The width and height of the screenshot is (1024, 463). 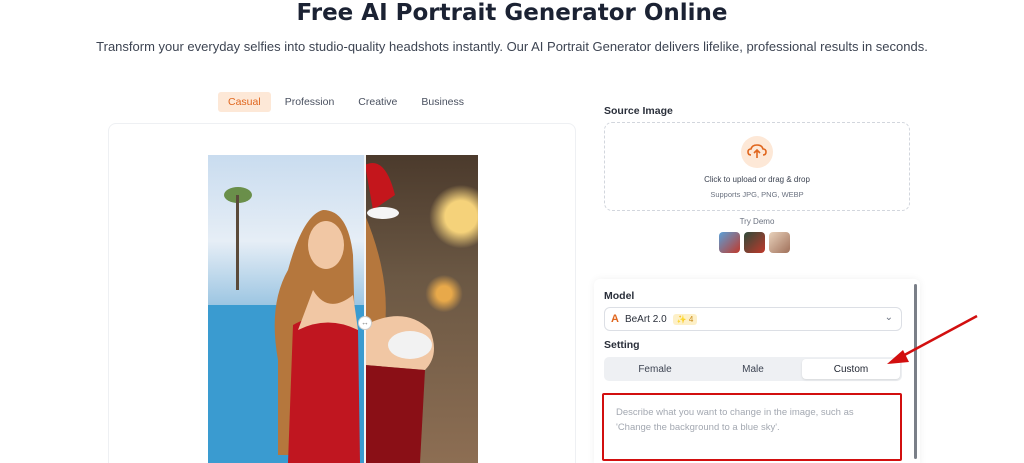 What do you see at coordinates (757, 194) in the screenshot?
I see `upload-formats: Supports JPG, PNG, WEBP` at bounding box center [757, 194].